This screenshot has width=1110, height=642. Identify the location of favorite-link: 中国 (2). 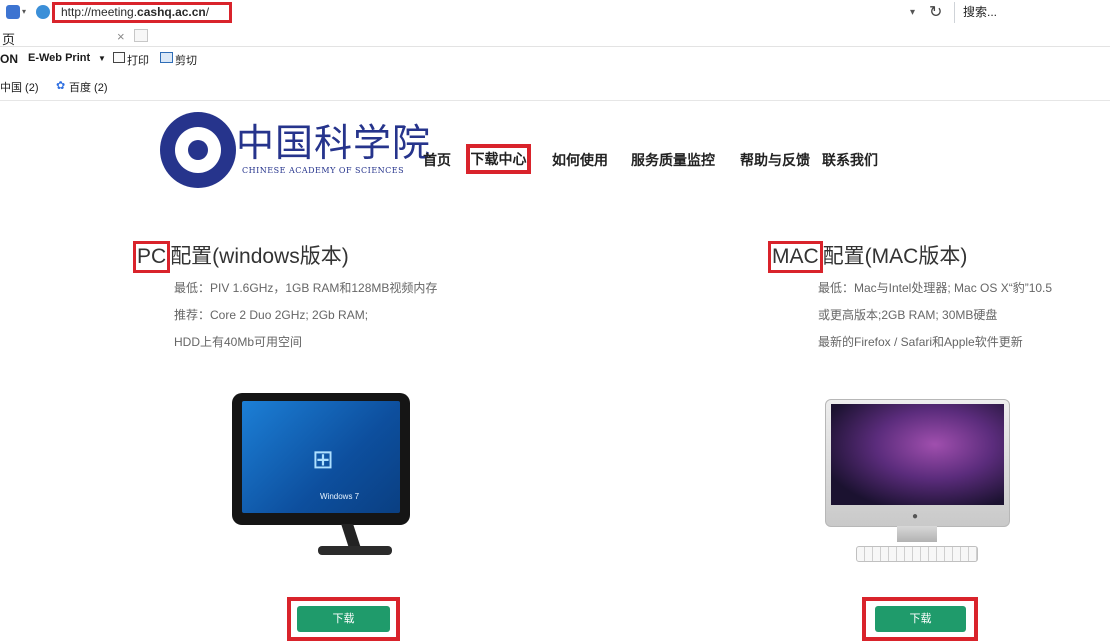
(19, 87).